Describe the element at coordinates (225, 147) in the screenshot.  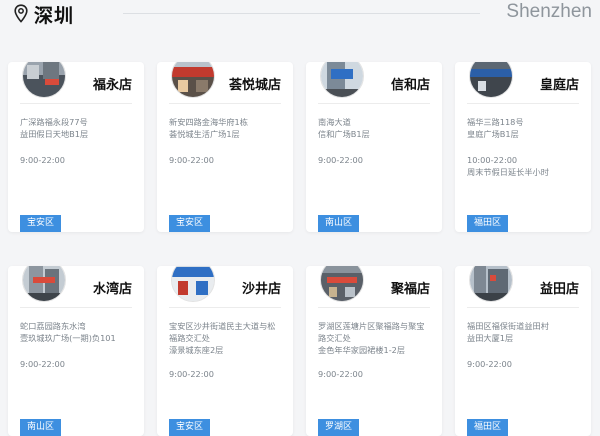
I see `store-card-huiyuecheng: 荟悦城店 新安四路金海华府1栋 荟悦城生活广场1层 9:00-22:00 宝安区` at that location.